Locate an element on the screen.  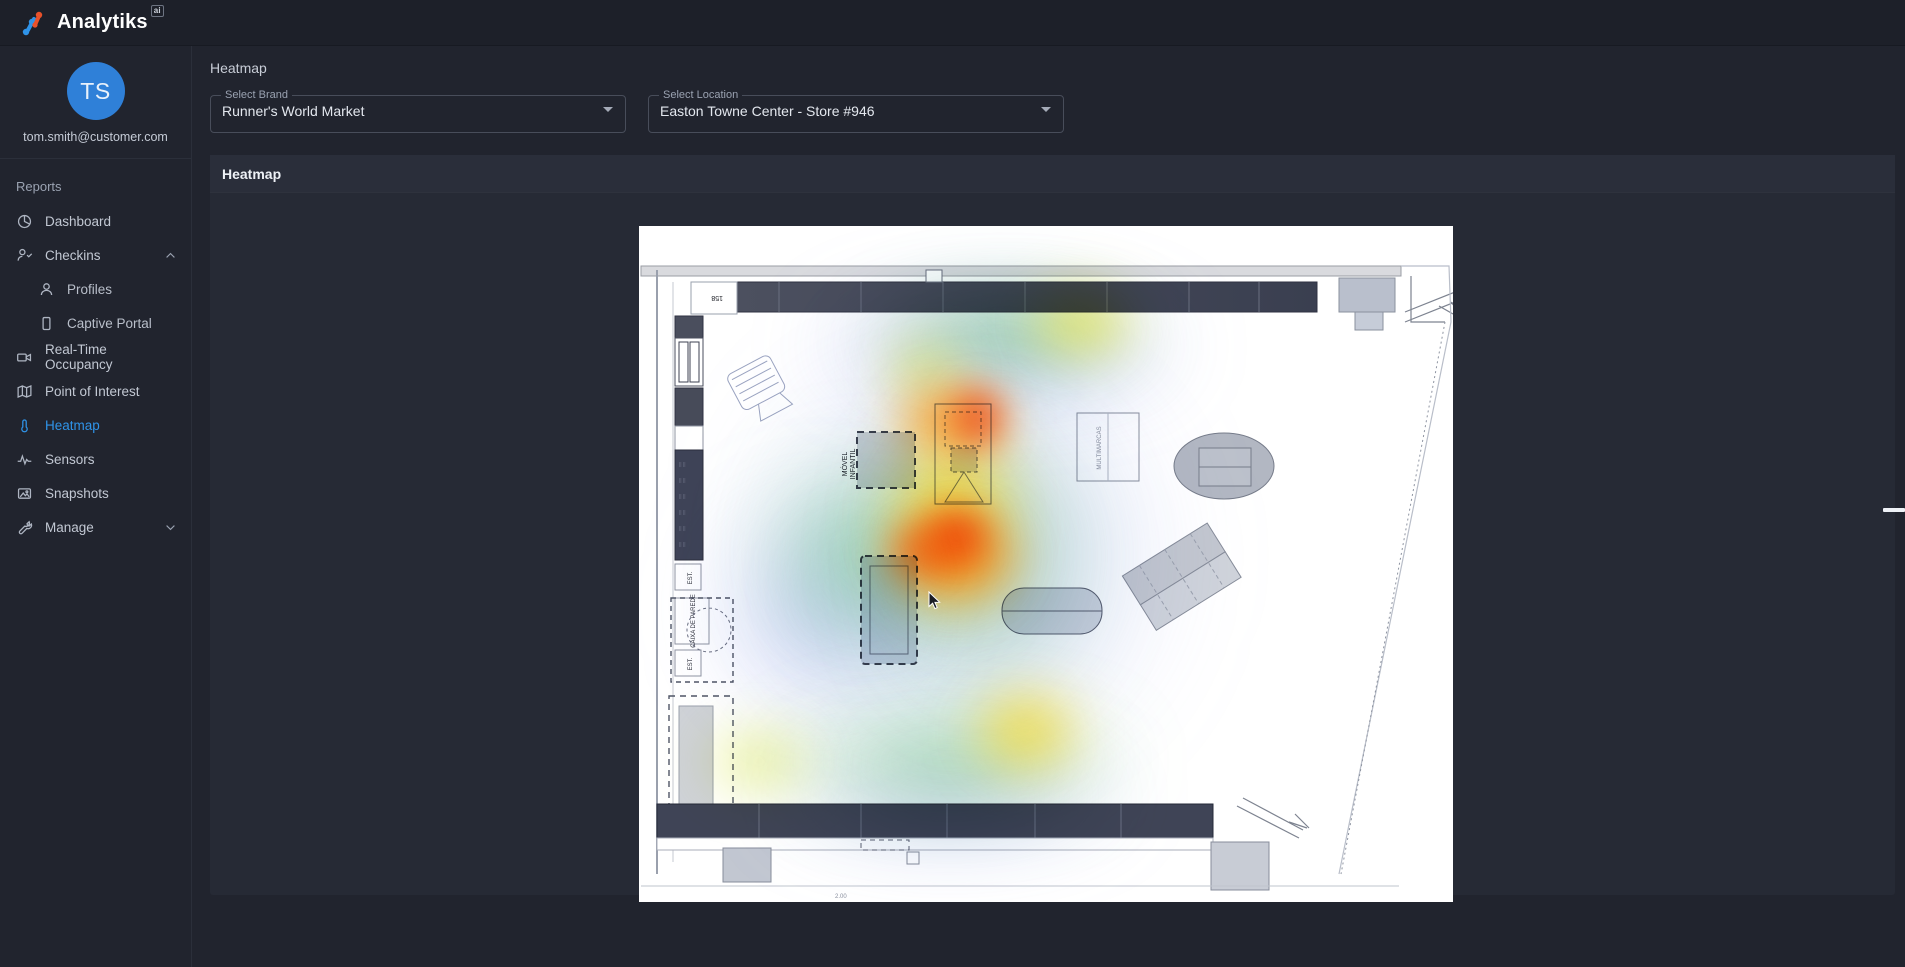
user-block: TS tom.smith@customer.com is located at coordinates (95, 102).